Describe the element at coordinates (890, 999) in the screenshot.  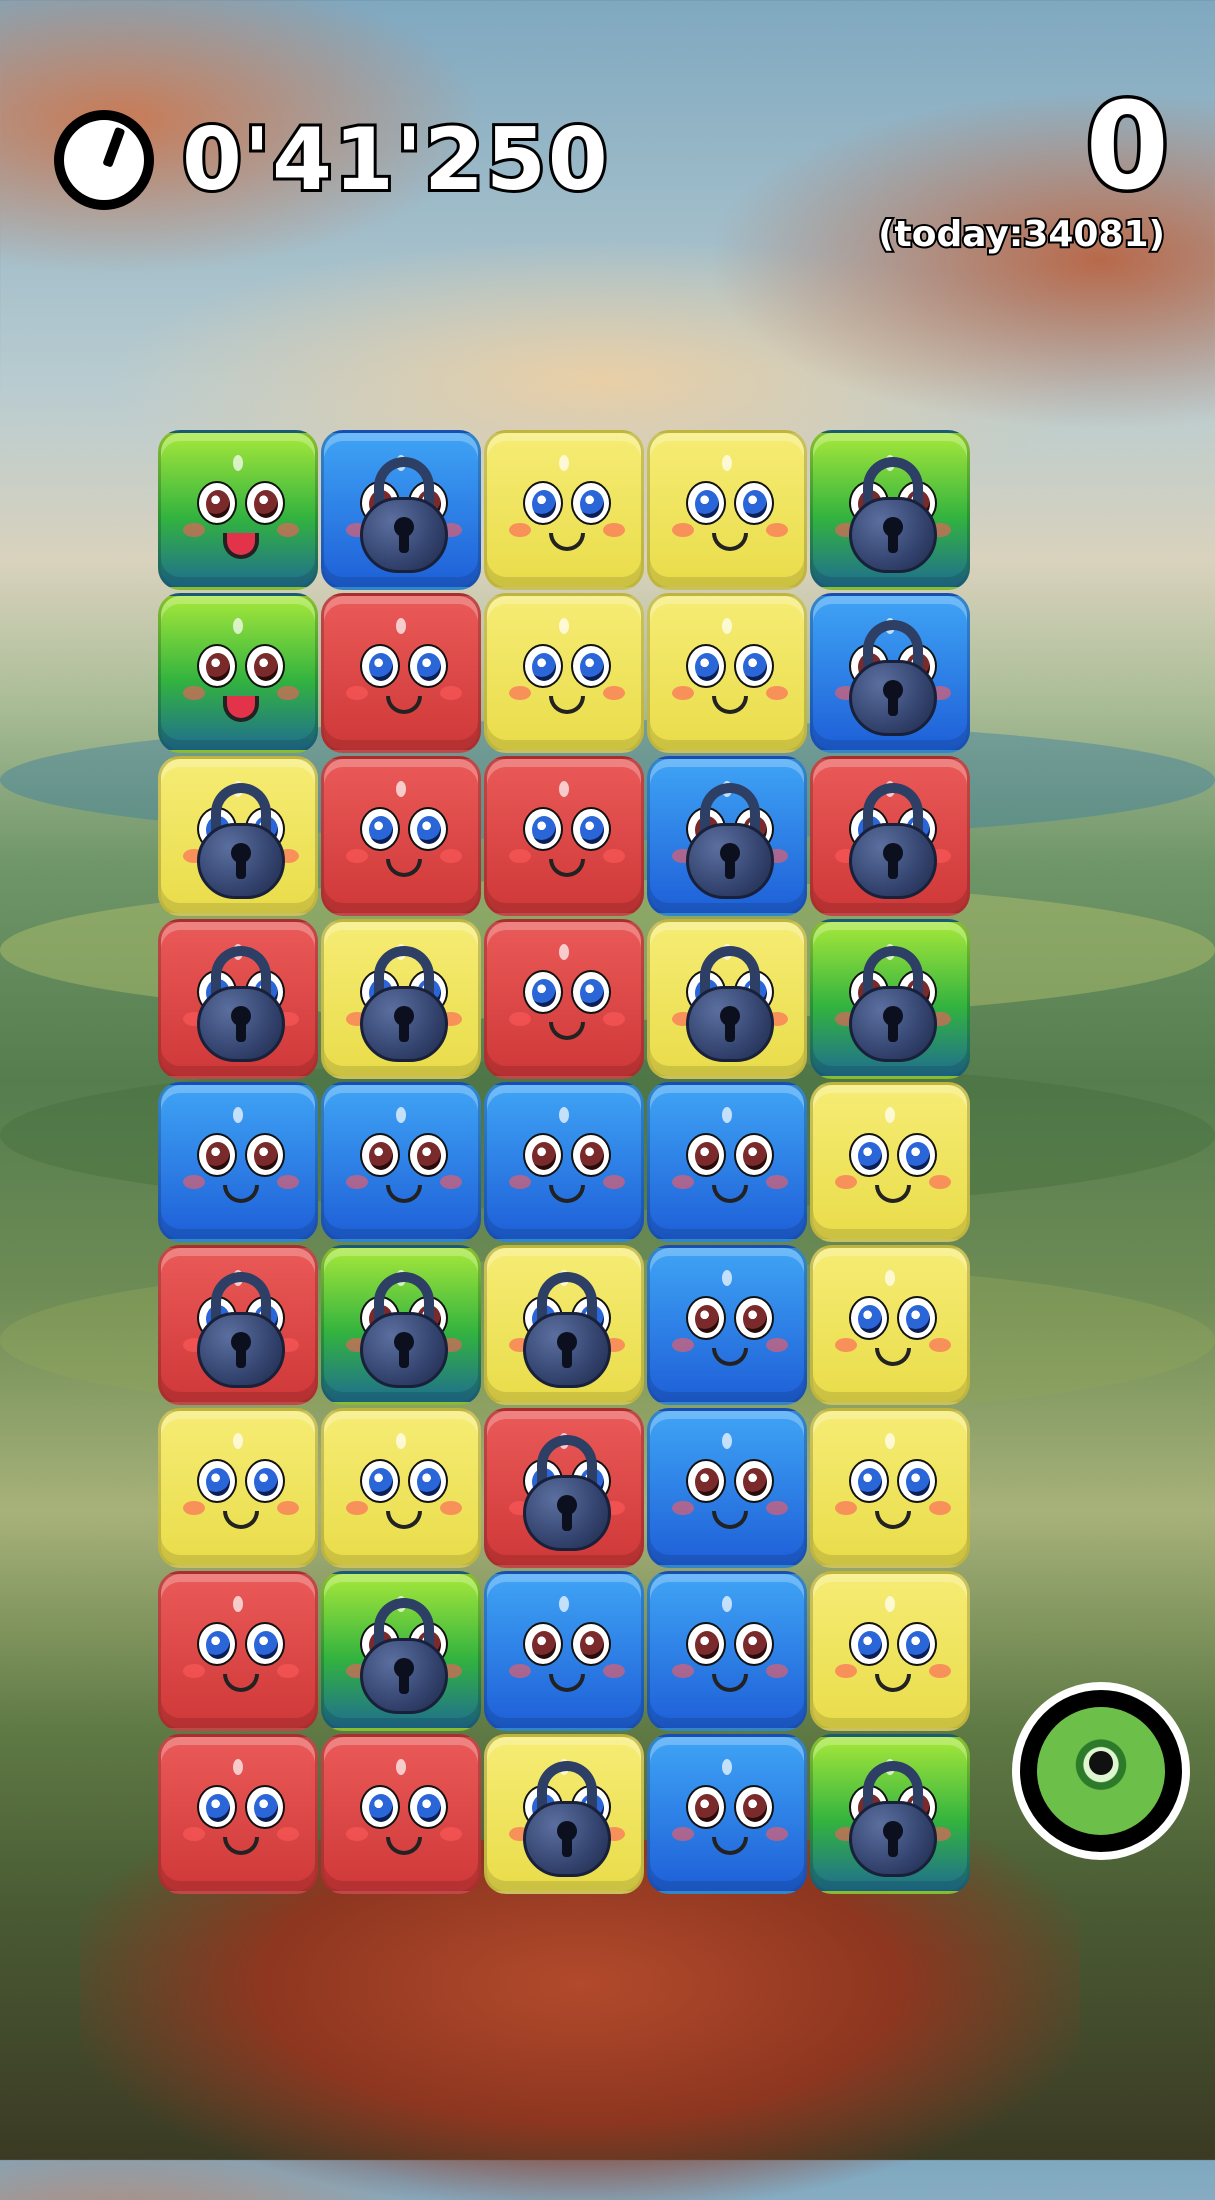
I see `tile-green-locked-r4c5` at that location.